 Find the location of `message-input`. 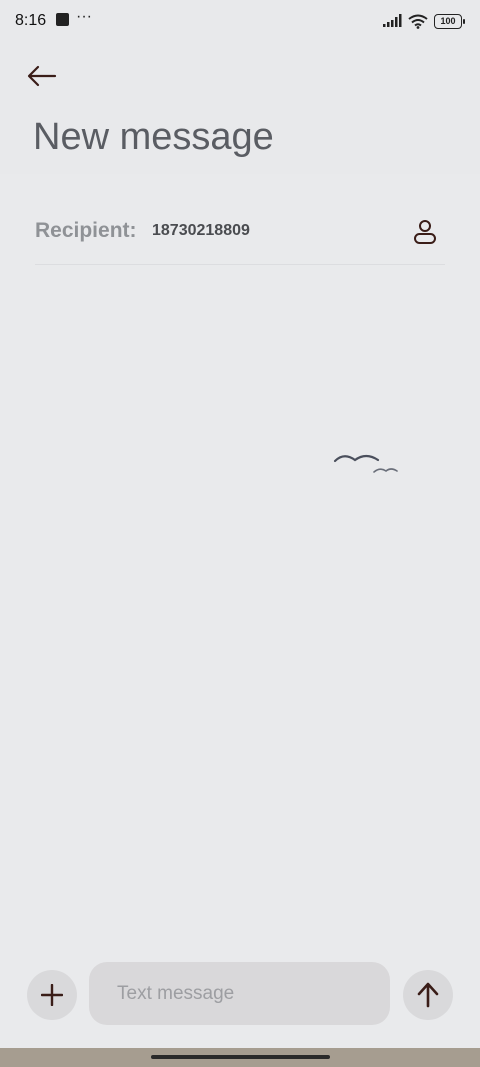

message-input is located at coordinates (239, 993).